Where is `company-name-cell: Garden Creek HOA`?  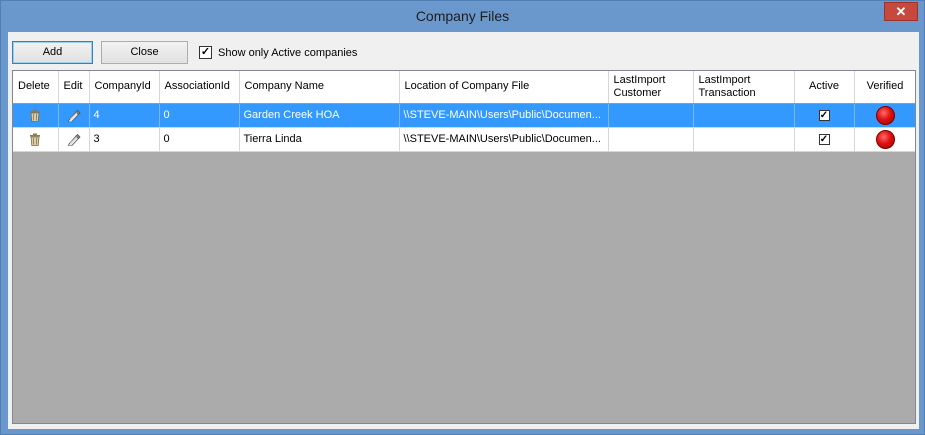
company-name-cell: Garden Creek HOA is located at coordinates (319, 115).